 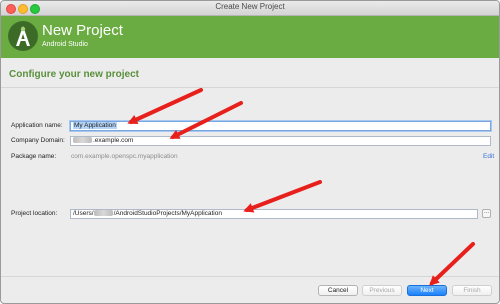 What do you see at coordinates (250, 37) in the screenshot?
I see `header-banner: New Project Android Studio` at bounding box center [250, 37].